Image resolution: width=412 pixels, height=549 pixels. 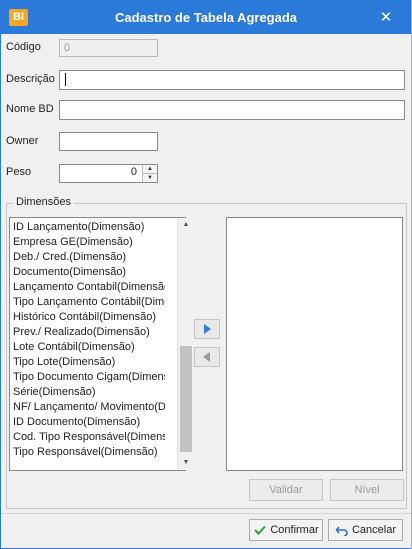 I want to click on arrow-right-icon, so click(x=207, y=329).